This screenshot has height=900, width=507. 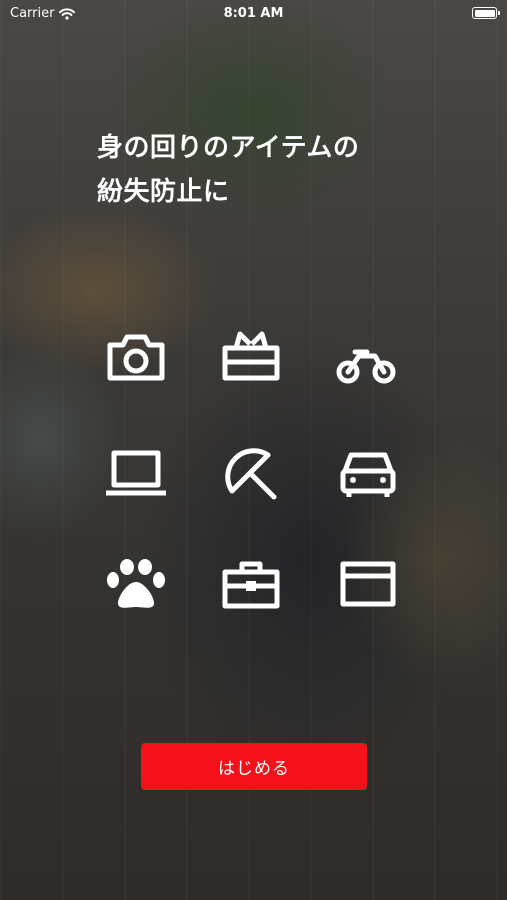 What do you see at coordinates (251, 585) in the screenshot?
I see `briefcase-icon` at bounding box center [251, 585].